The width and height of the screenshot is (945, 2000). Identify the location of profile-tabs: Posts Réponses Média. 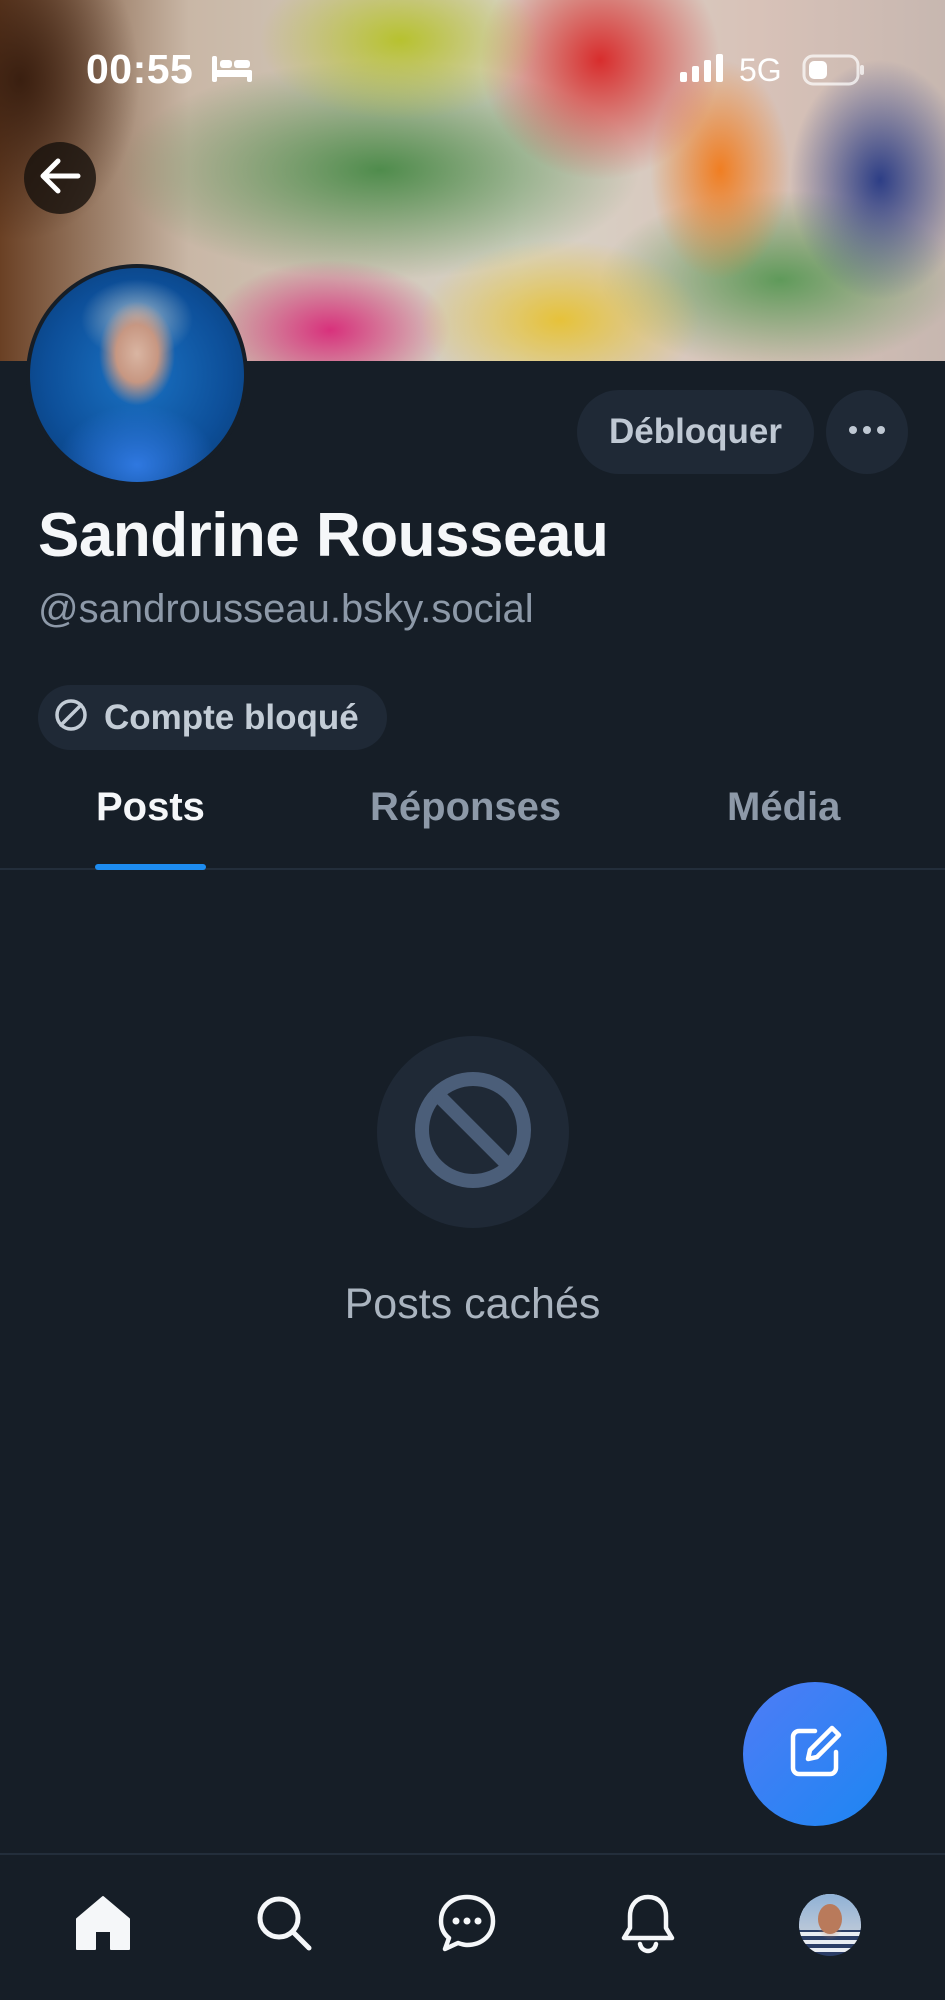
(472, 815).